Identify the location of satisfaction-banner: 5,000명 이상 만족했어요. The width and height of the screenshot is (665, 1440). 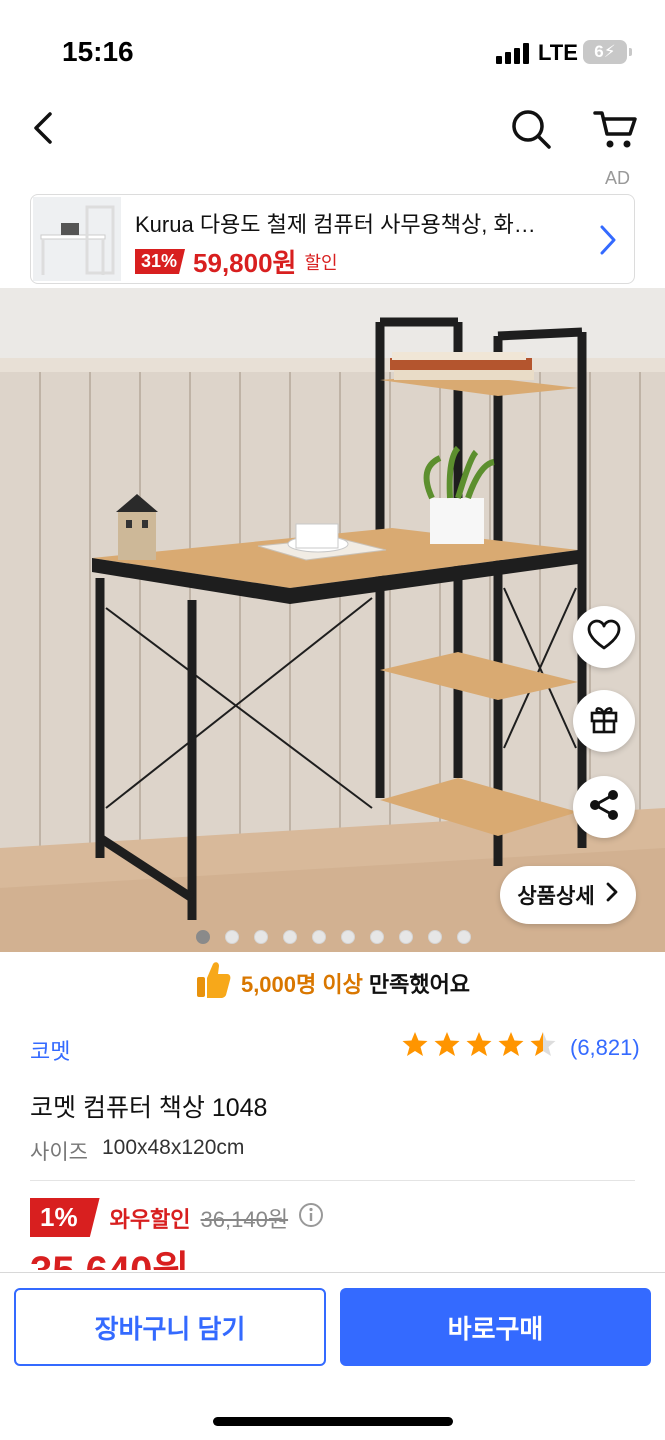
(332, 983).